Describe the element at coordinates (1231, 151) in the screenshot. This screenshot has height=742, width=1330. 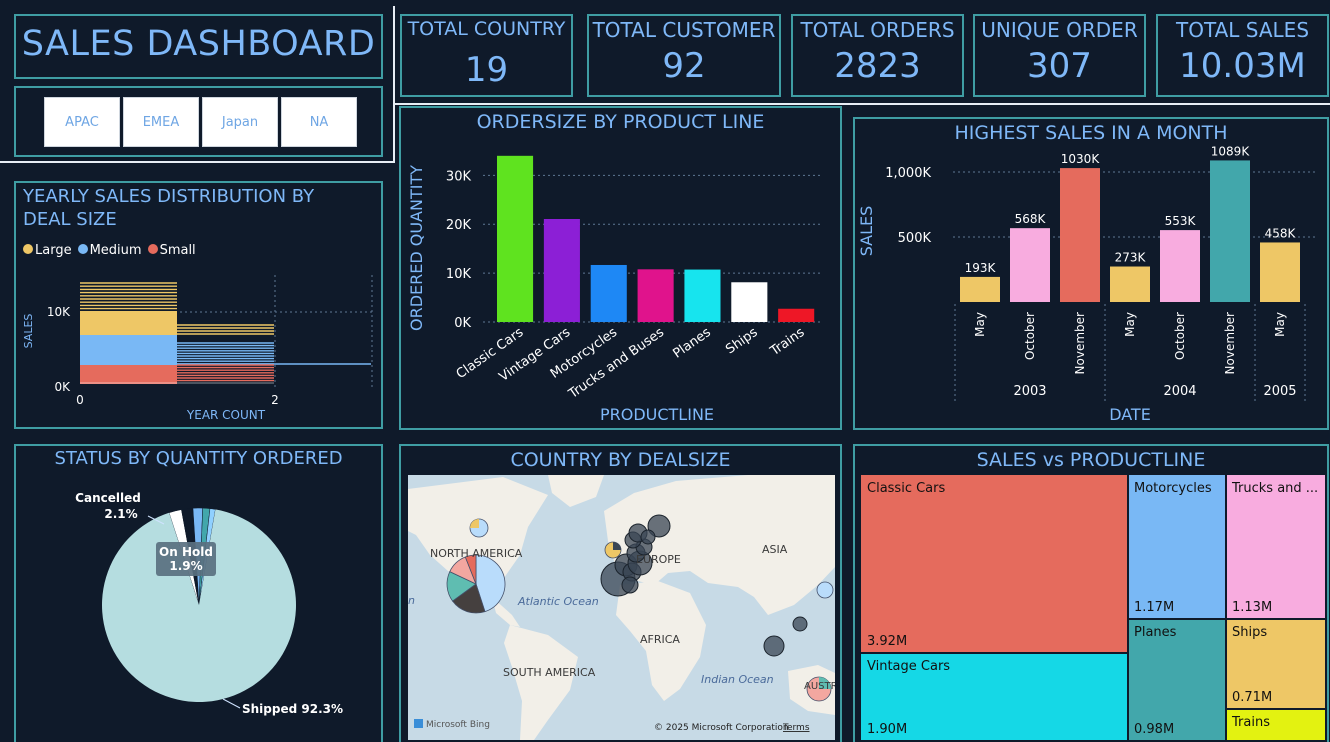
I see `data-label: 1089K` at that location.